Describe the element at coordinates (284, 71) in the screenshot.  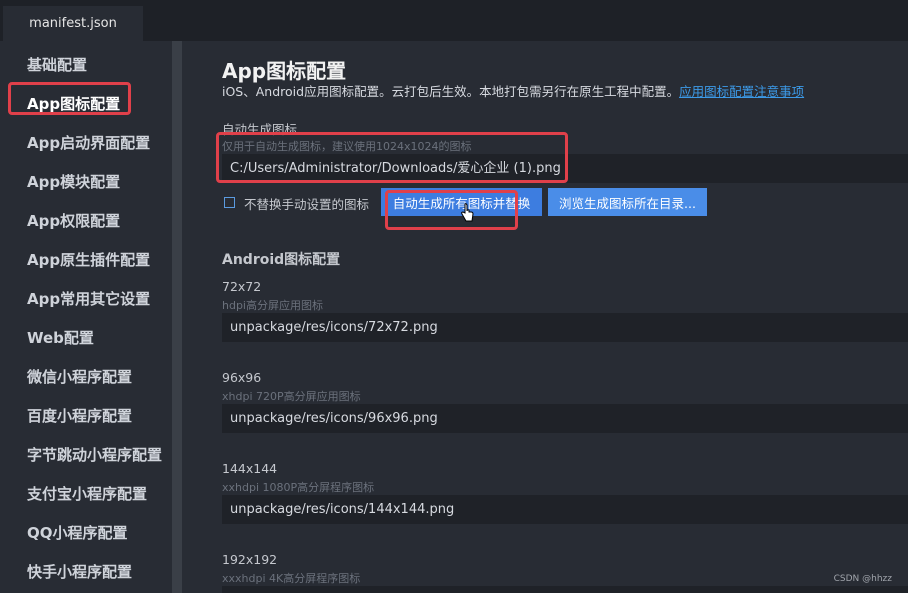
I see `page-title: App图标配置` at that location.